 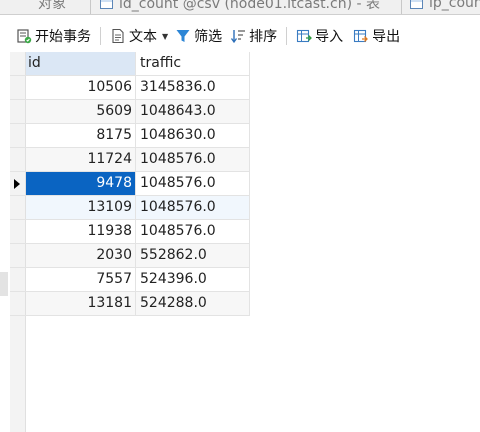 What do you see at coordinates (193, 303) in the screenshot?
I see `cell-traffic: 524288.0` at bounding box center [193, 303].